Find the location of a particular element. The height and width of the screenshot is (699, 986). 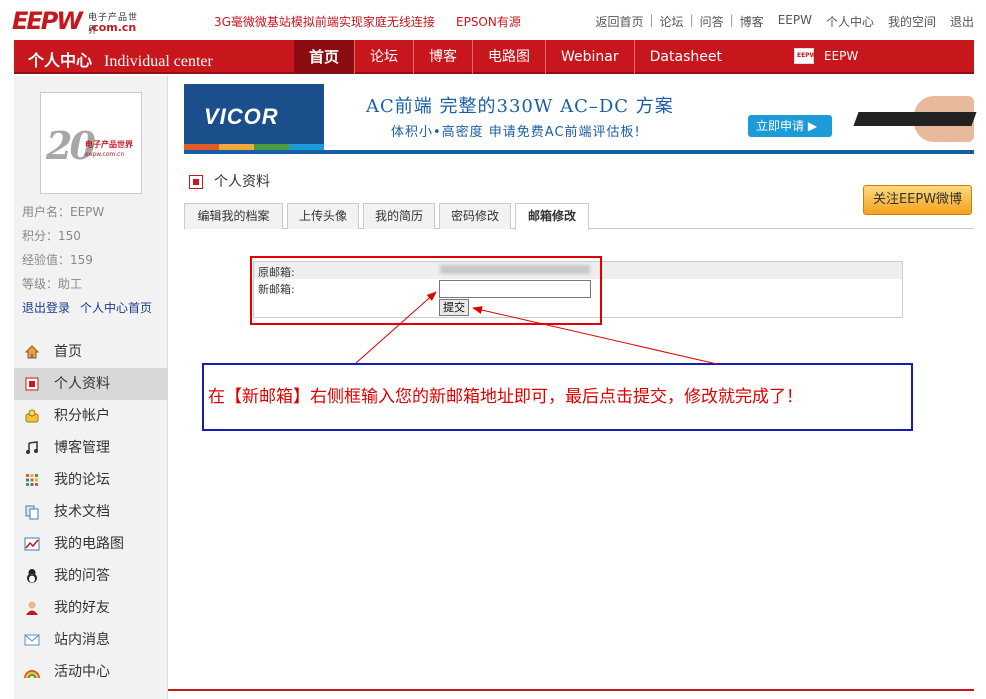

annotation-arrows is located at coordinates (536, 328).